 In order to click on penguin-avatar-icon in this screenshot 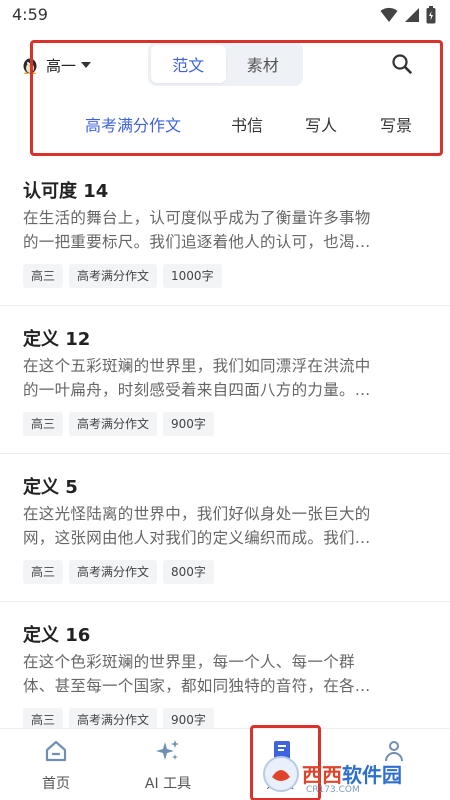, I will do `click(30, 66)`.